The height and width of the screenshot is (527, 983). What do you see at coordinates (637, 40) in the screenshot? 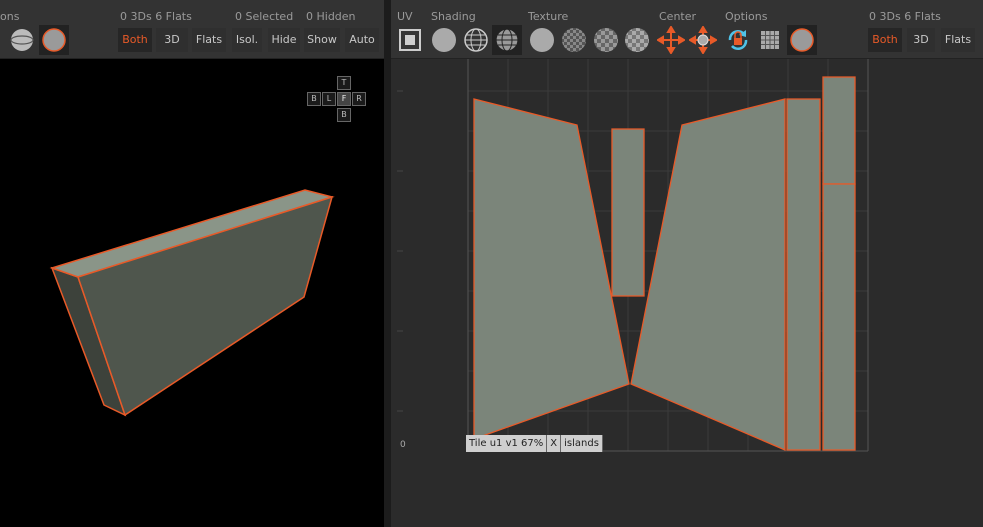
I see `texture-checker3-icon` at bounding box center [637, 40].